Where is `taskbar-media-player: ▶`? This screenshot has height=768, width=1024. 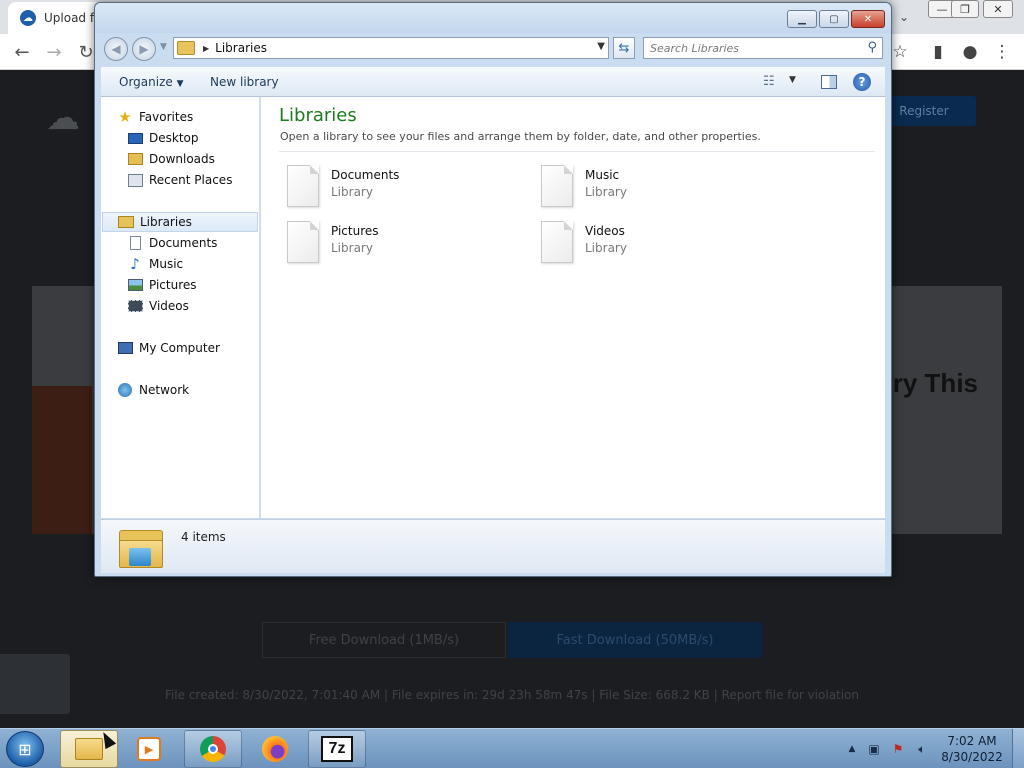
taskbar-media-player: ▶ is located at coordinates (149, 749).